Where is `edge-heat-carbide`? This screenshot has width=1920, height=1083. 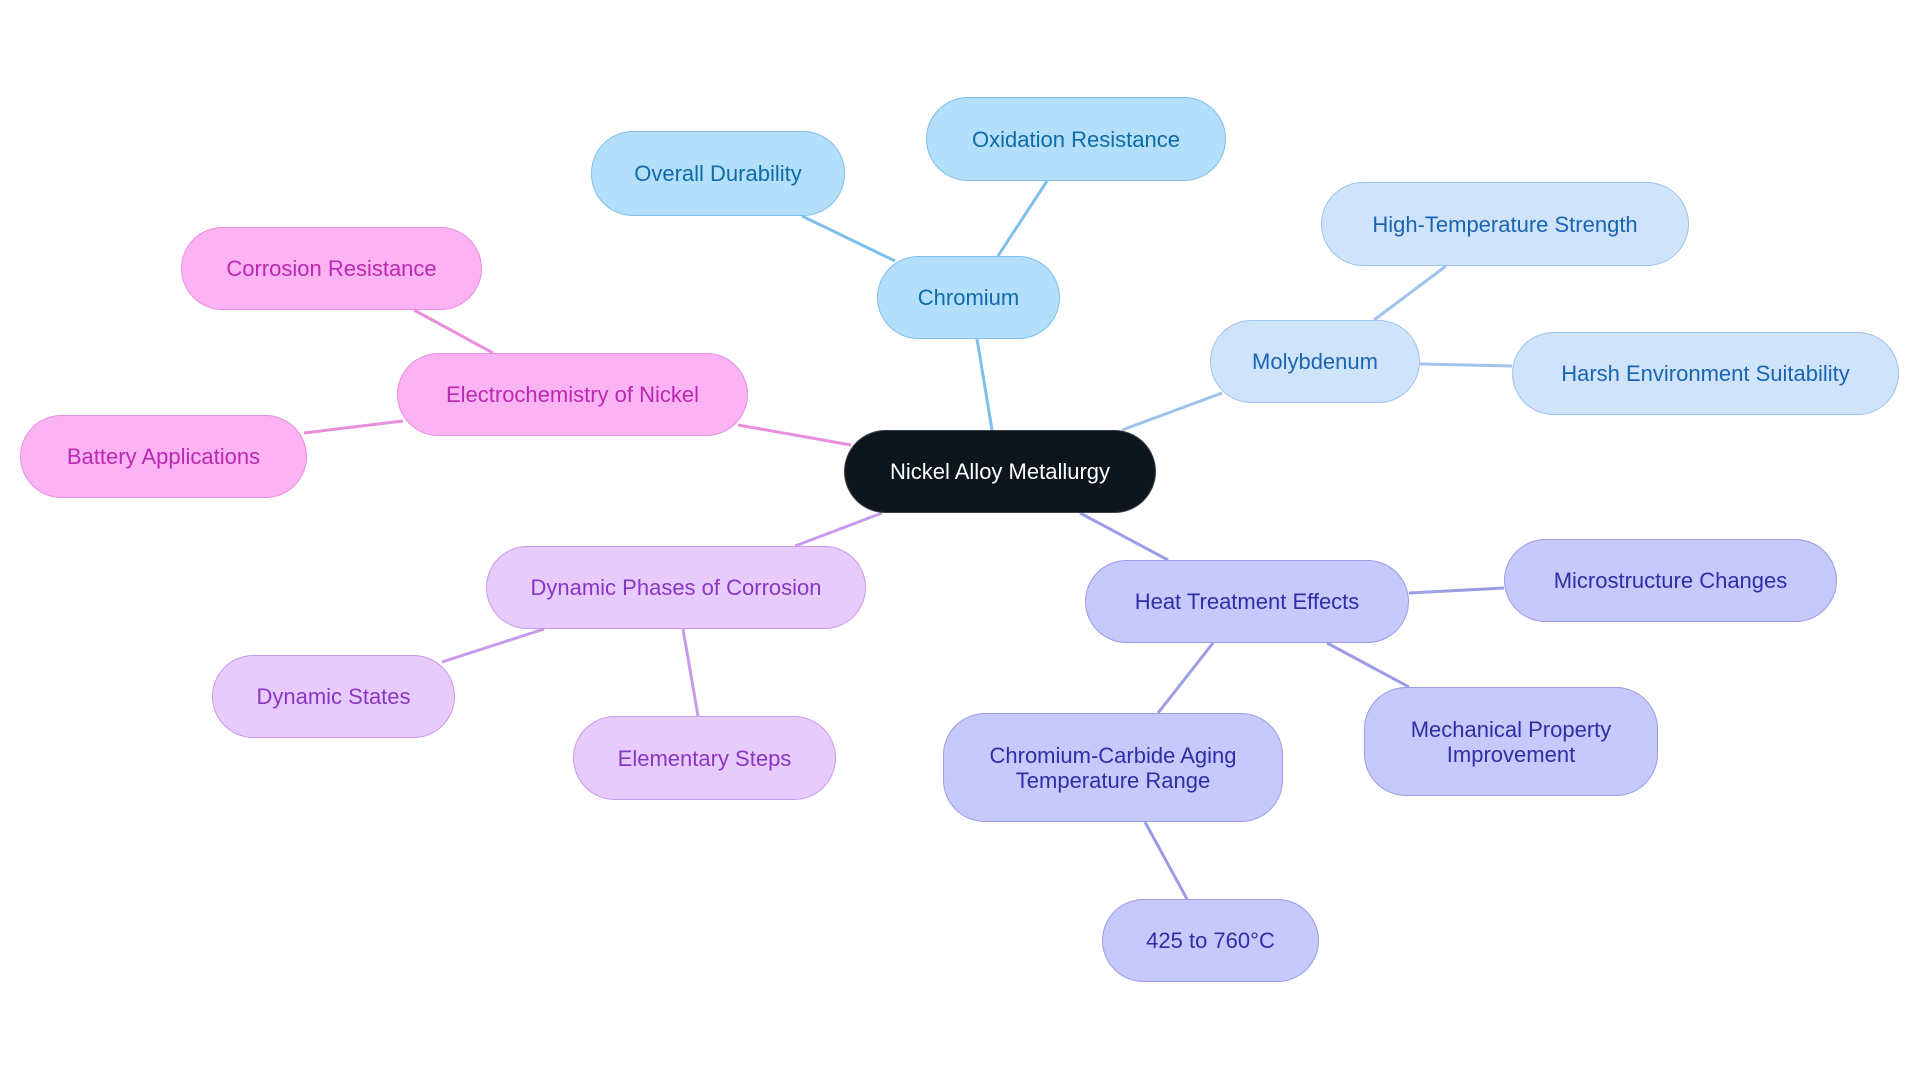
edge-heat-carbide is located at coordinates (1185, 678).